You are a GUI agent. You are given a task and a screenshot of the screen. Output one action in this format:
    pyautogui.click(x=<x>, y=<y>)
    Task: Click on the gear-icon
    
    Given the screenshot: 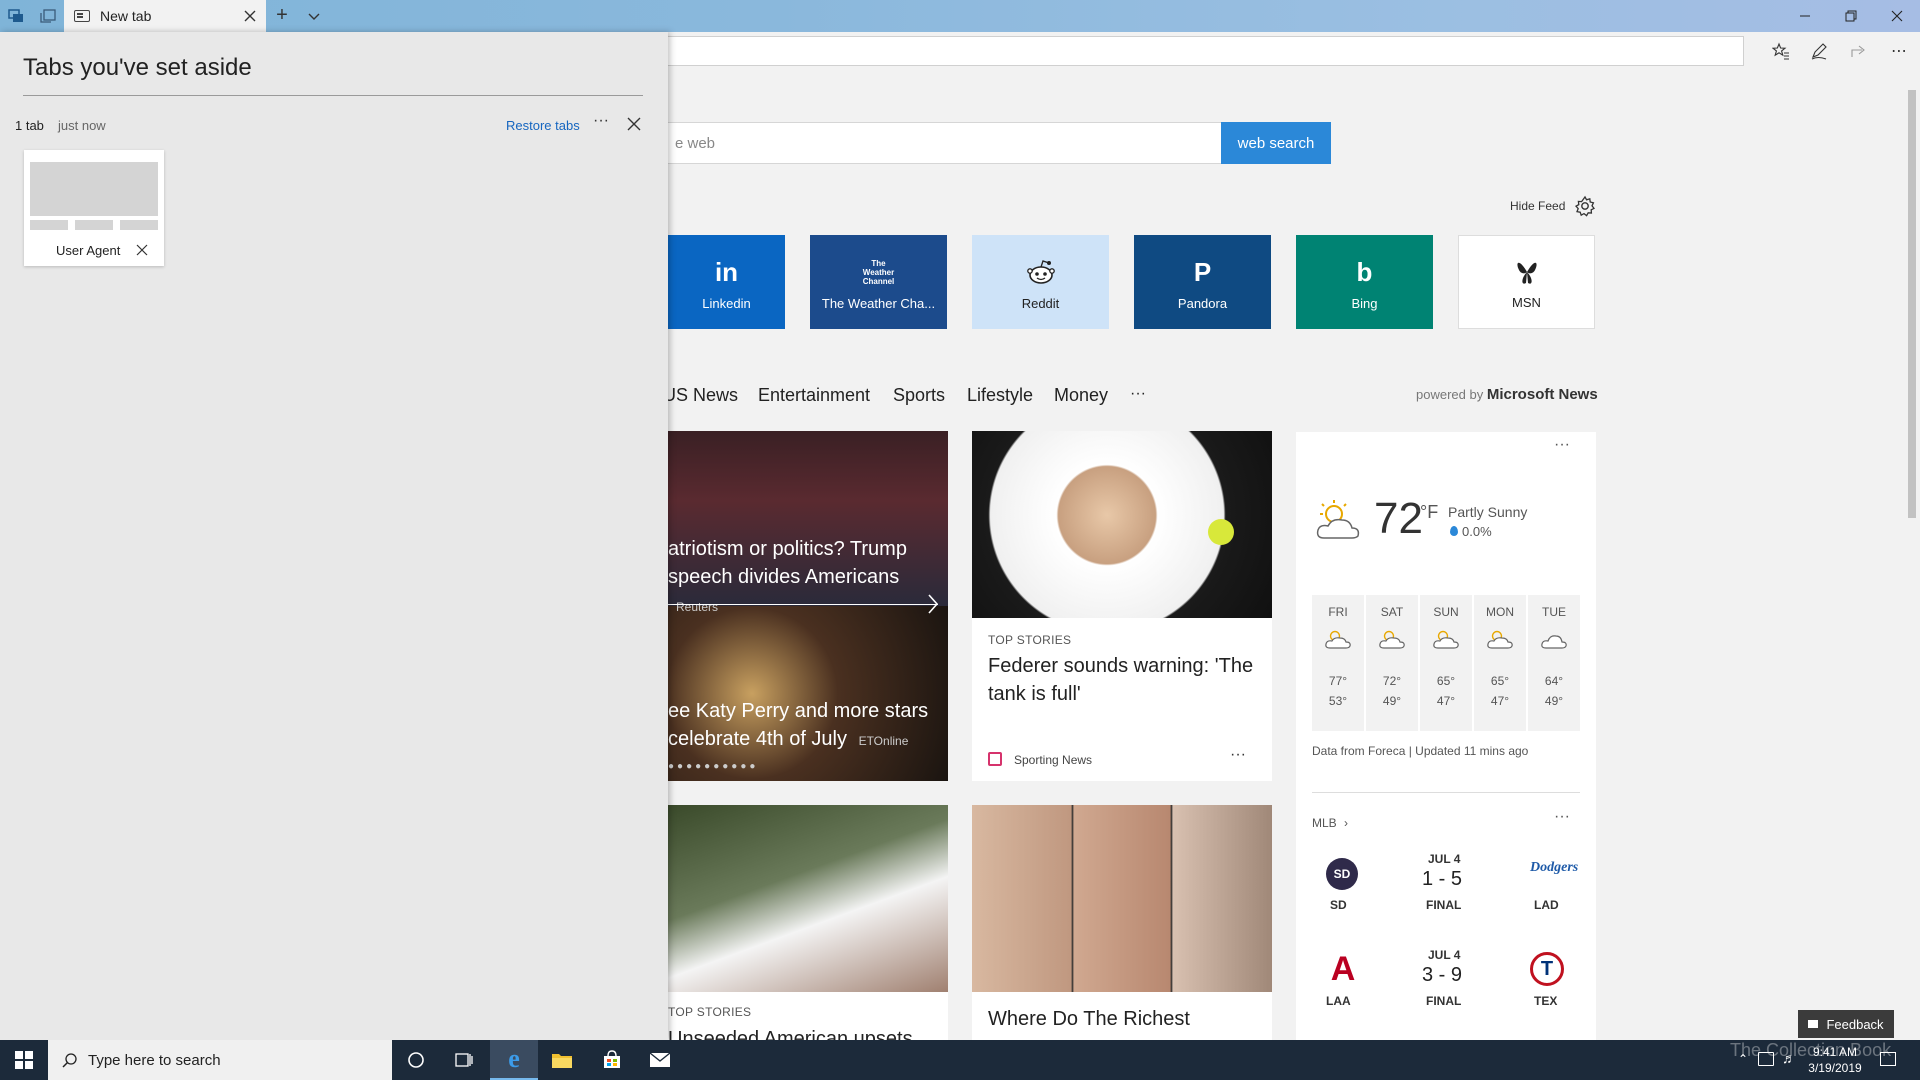 What is the action you would take?
    pyautogui.click(x=1585, y=206)
    